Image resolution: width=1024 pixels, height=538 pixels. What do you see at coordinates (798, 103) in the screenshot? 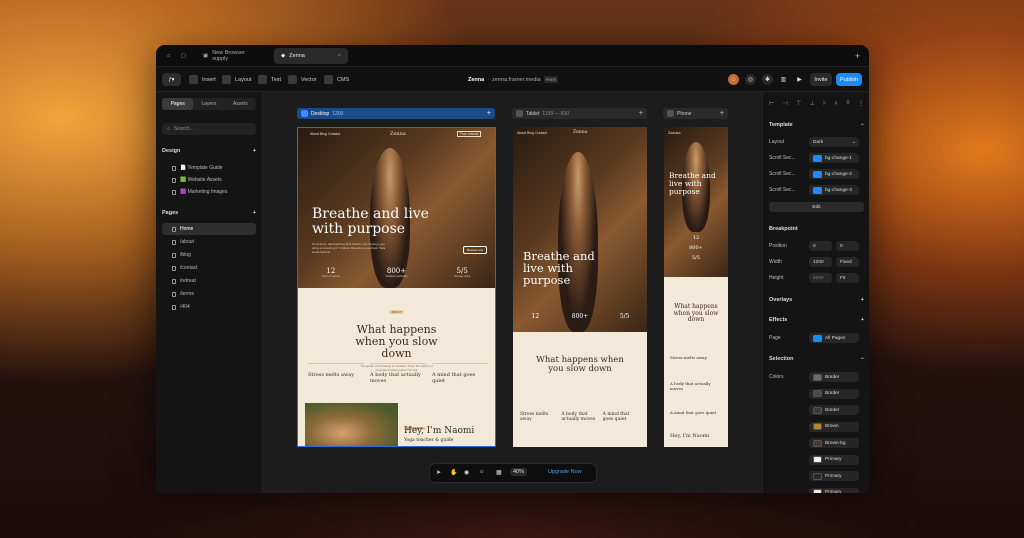
I see `align-right-icon: ⊤` at bounding box center [798, 103].